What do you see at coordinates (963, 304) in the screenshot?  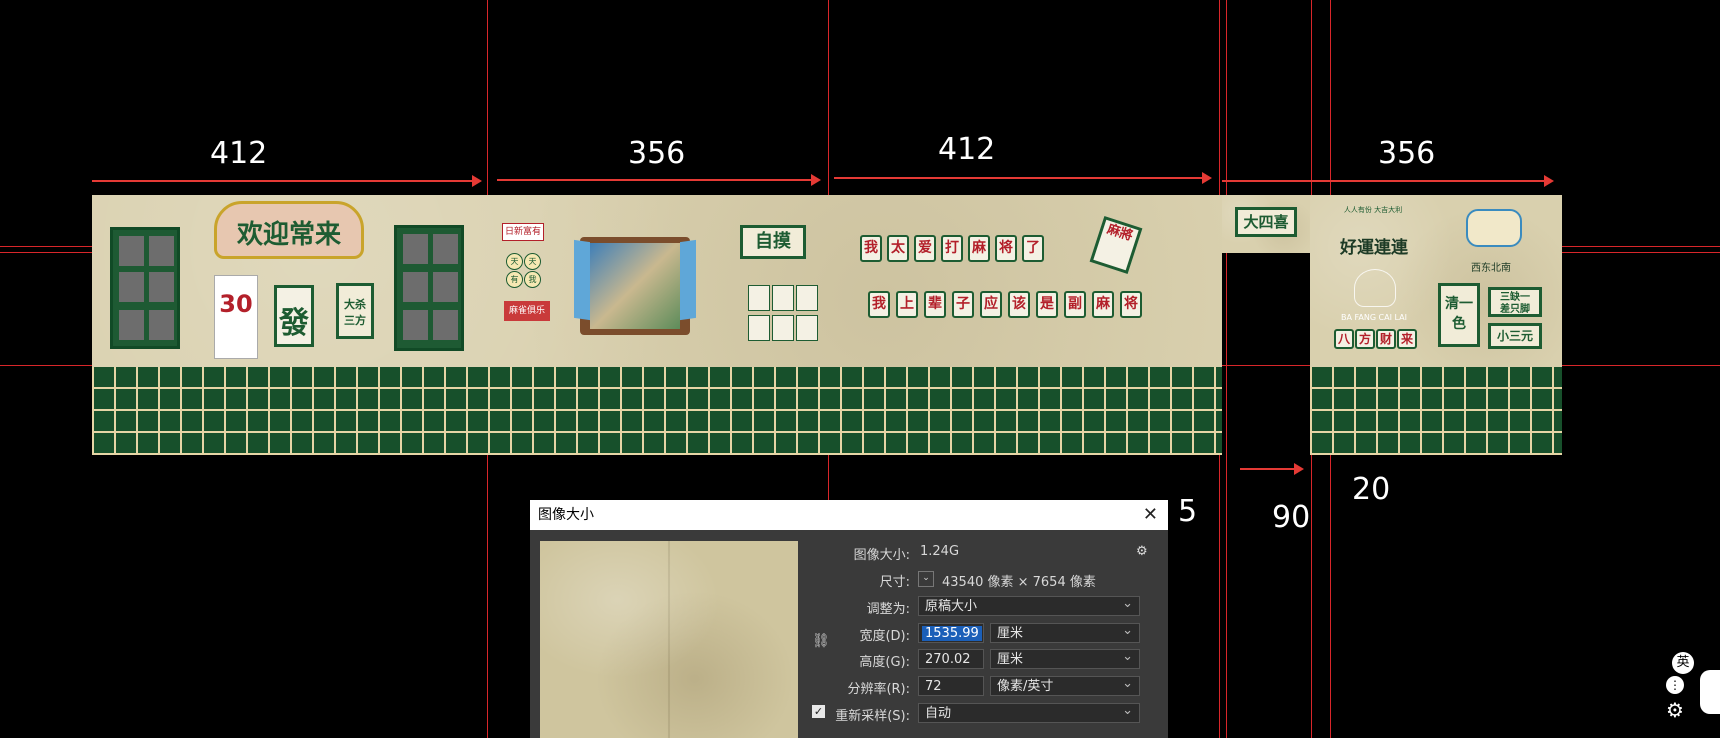 I see `text-tile: 子` at bounding box center [963, 304].